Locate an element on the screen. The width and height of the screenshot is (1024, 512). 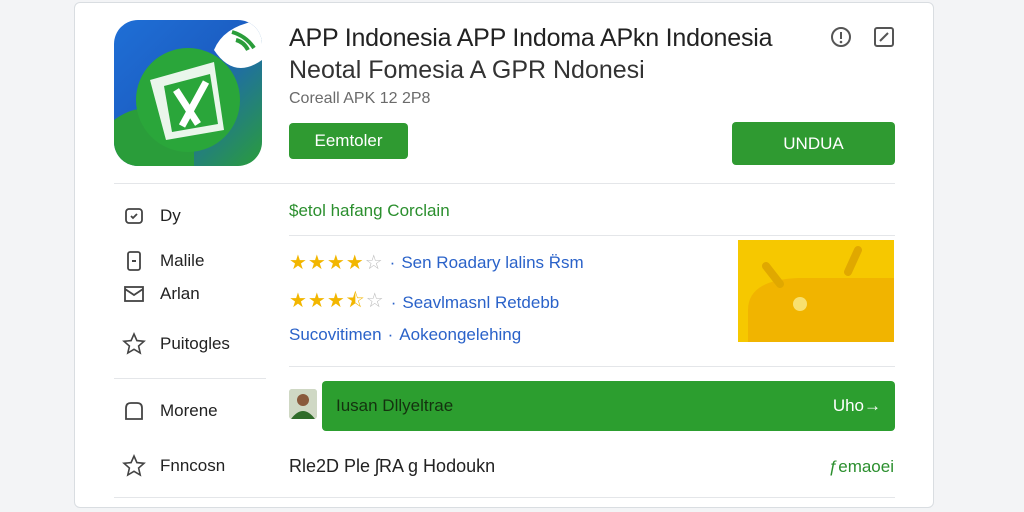
headline-link: $etol hafang Corclain is located at coordinates (369, 211).